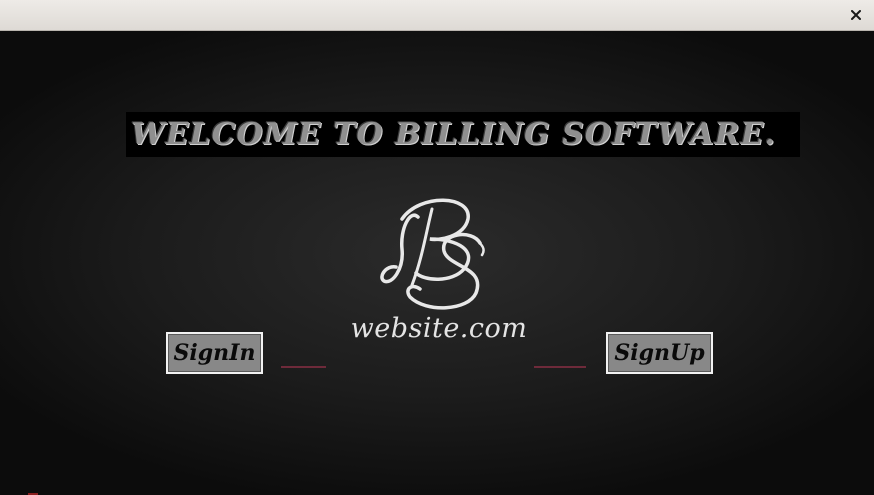 The height and width of the screenshot is (495, 874). What do you see at coordinates (439, 328) in the screenshot?
I see `logo-caption: website.com` at bounding box center [439, 328].